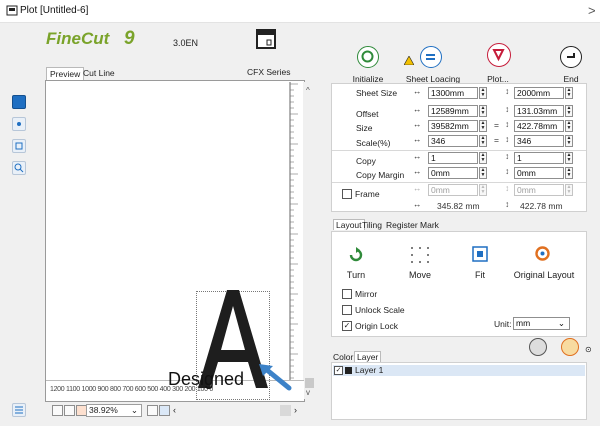  I want to click on copy-x-arrow-icon: ↔, so click(417, 156).